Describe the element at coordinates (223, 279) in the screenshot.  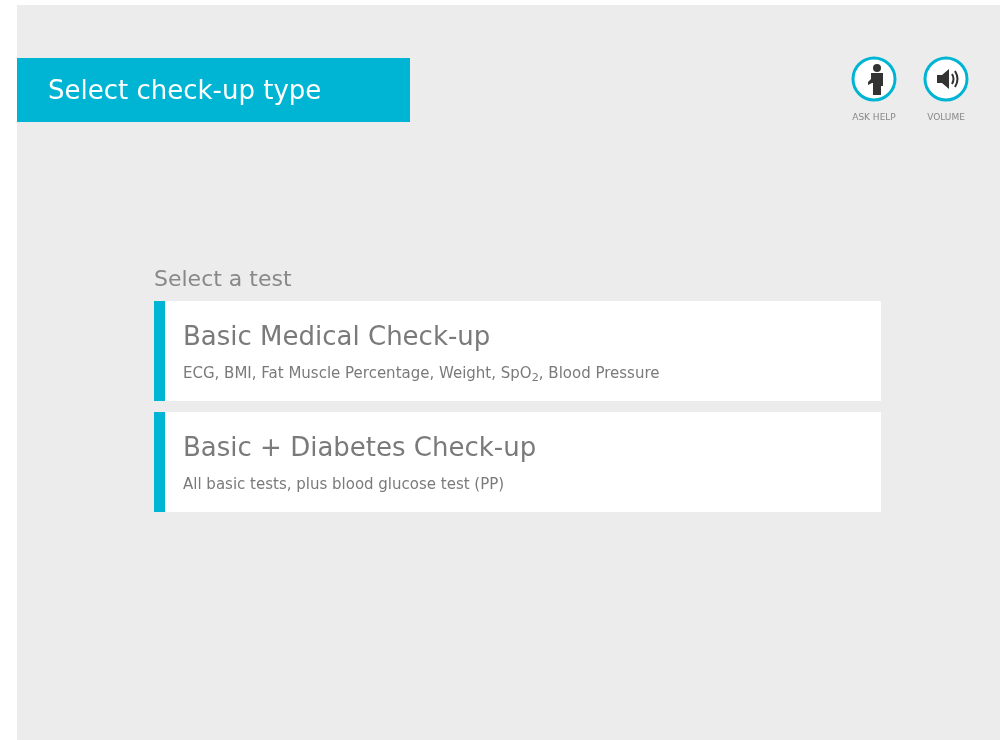
I see `section-label: Select a test` at that location.